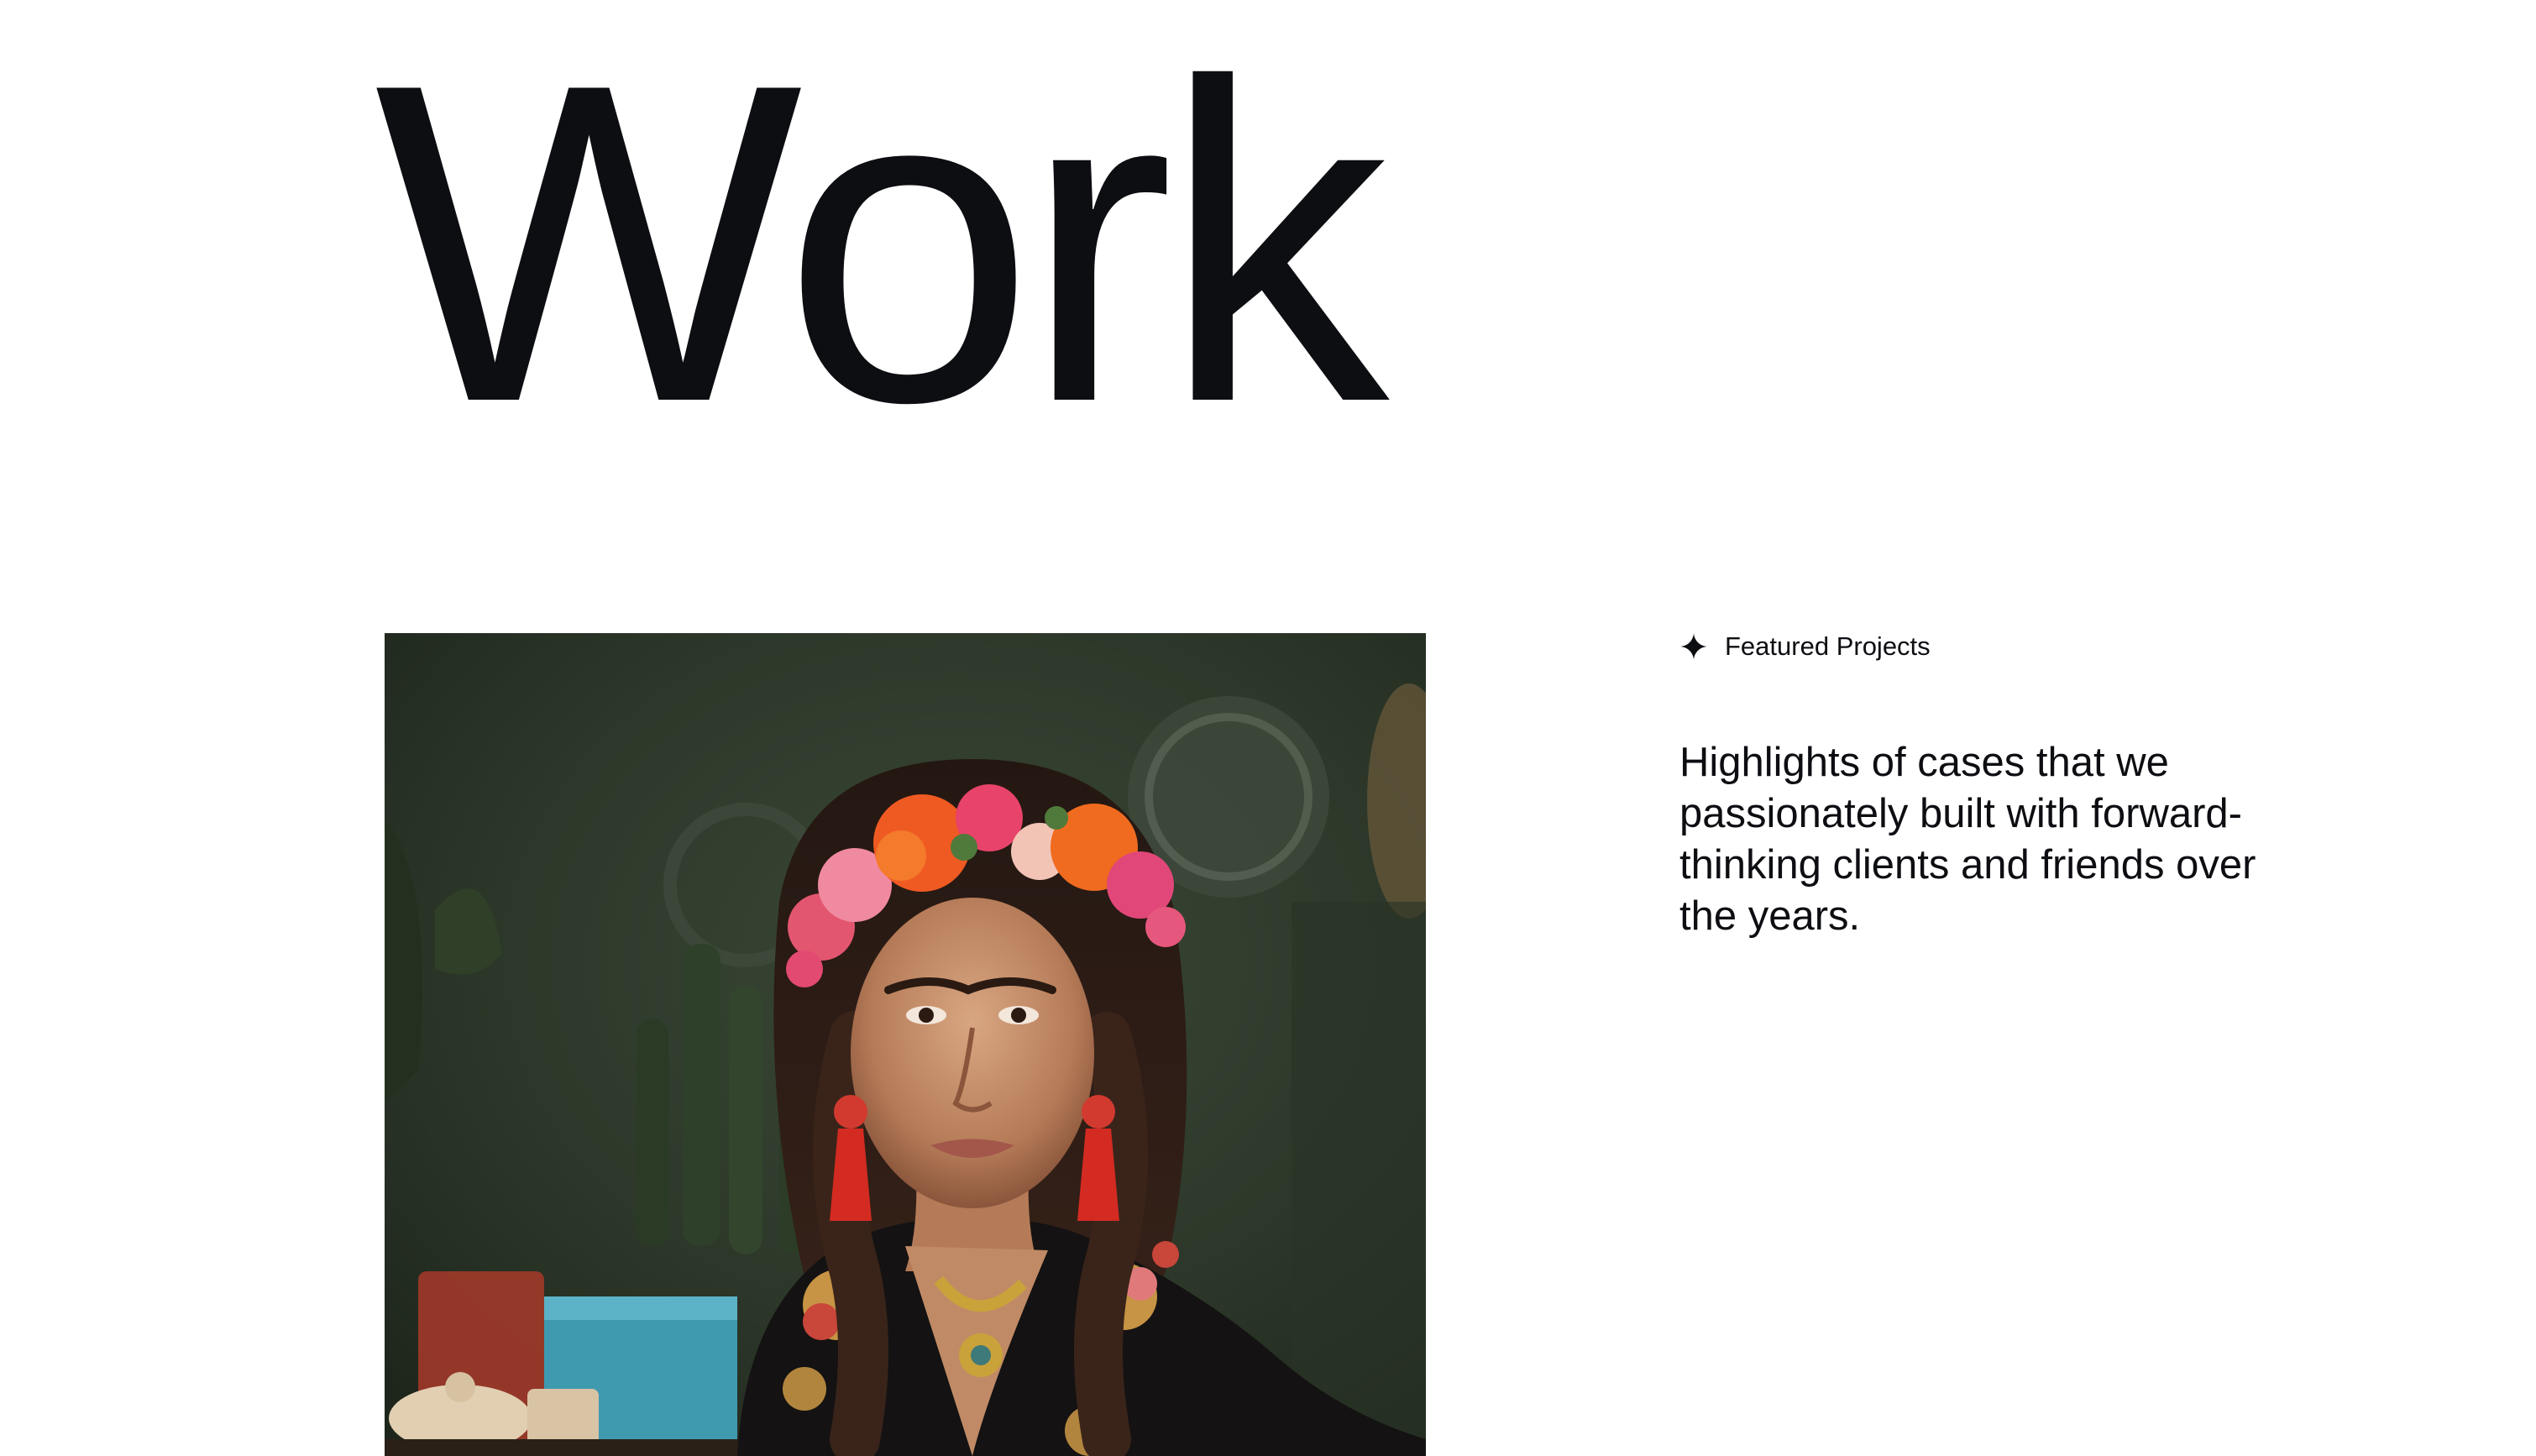  I want to click on featured-projects-label: Featured Projects, so click(1805, 646).